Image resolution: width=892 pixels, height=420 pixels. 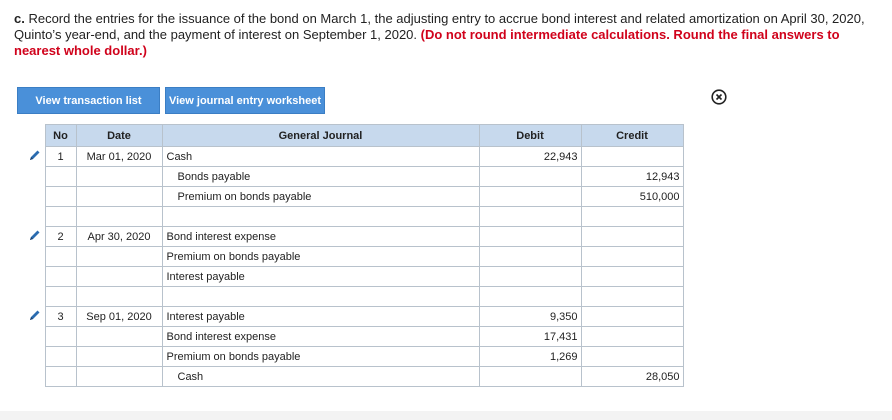 I want to click on table-row: Premium on bonds payable 510,000, so click(x=354, y=196).